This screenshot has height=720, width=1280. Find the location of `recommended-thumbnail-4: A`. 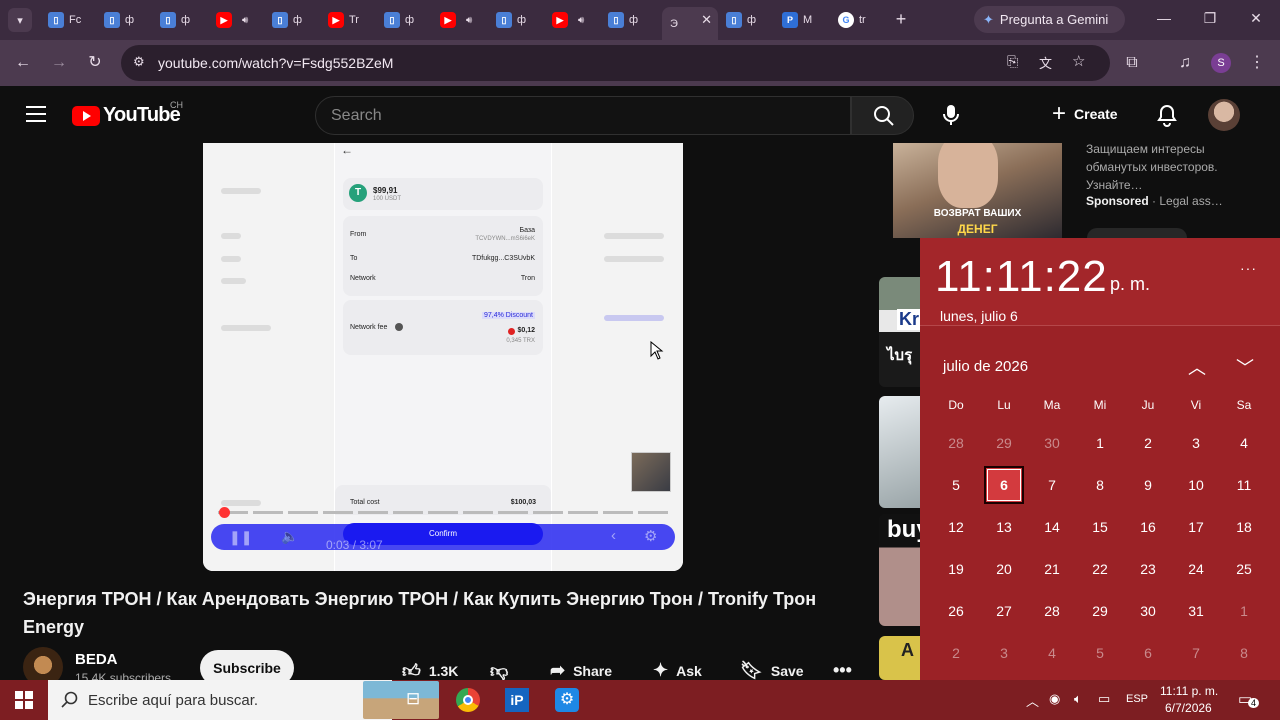

recommended-thumbnail-4: A is located at coordinates (899, 658).